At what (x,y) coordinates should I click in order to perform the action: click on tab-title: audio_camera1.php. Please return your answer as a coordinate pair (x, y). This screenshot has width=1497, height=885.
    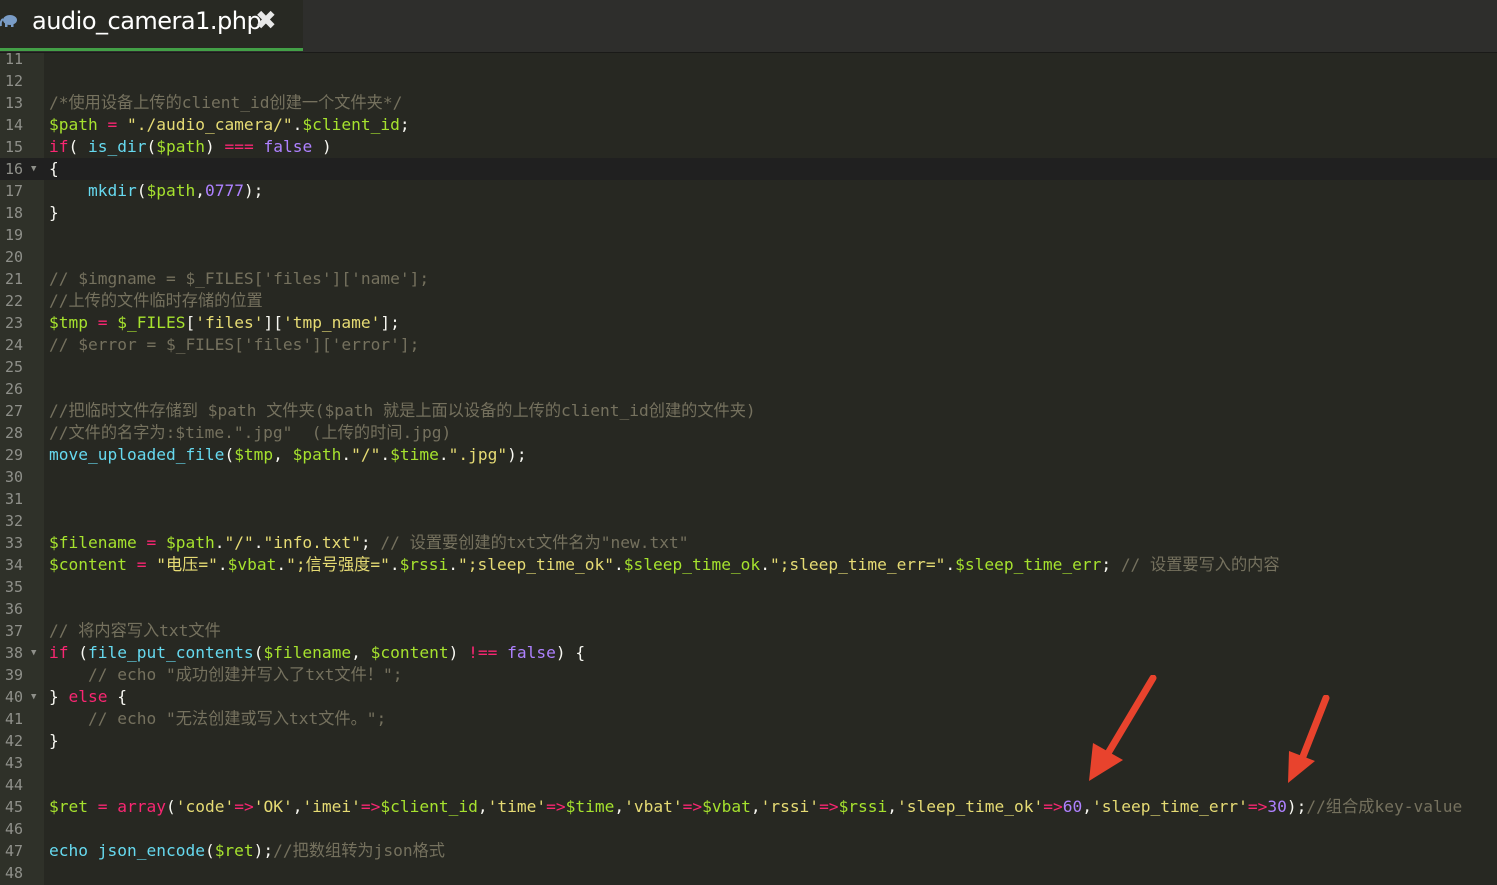
    Looking at the image, I should click on (147, 21).